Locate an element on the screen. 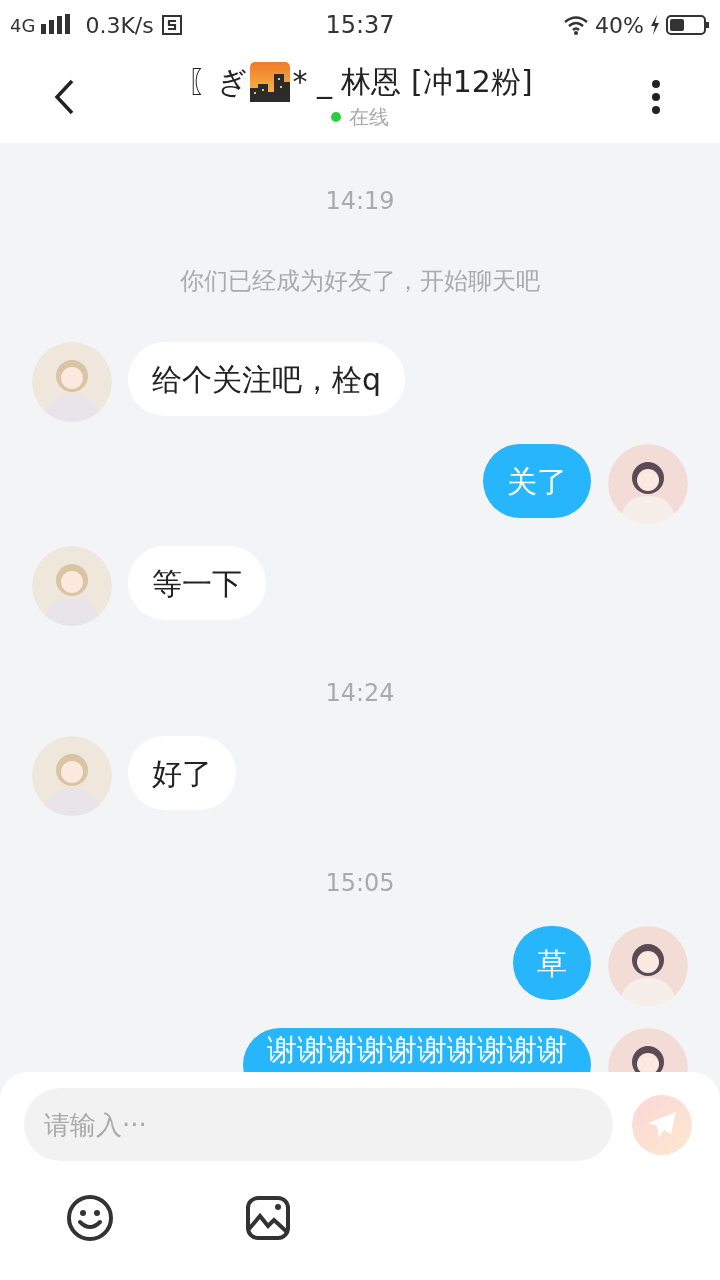  chat-title: * _ 林恩 [冲12粉] is located at coordinates (412, 81).